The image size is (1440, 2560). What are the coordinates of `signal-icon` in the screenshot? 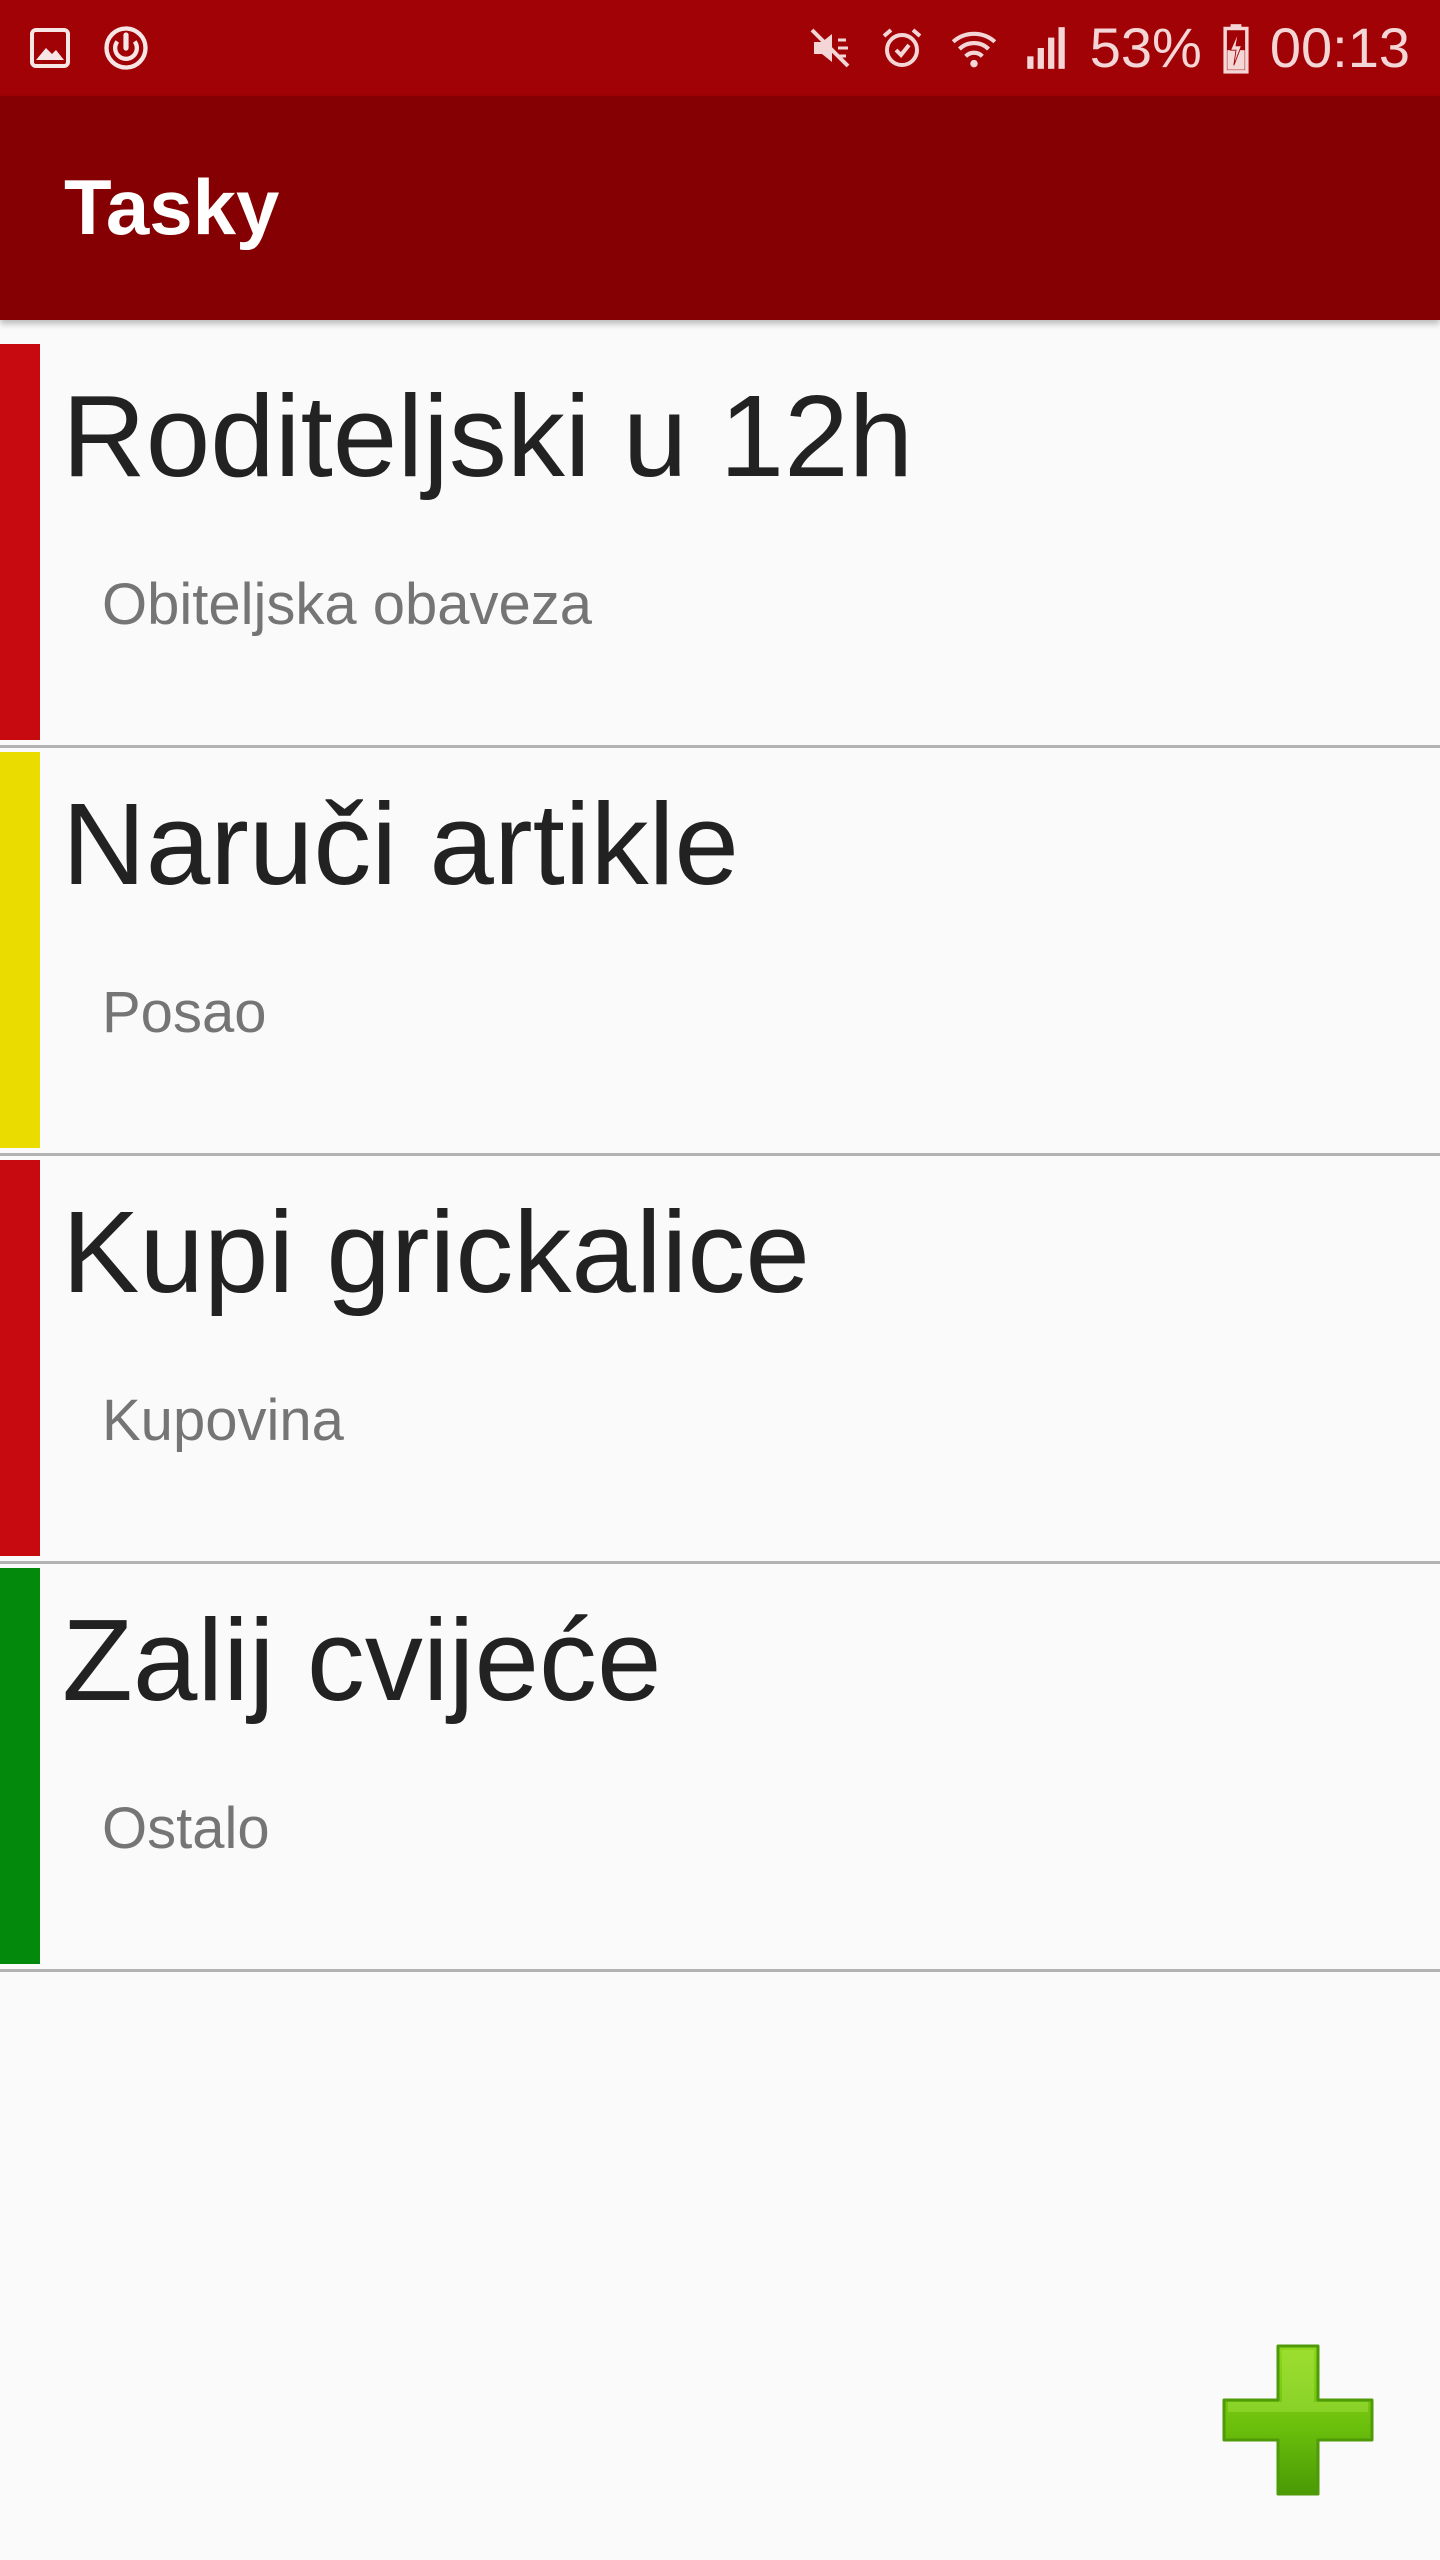 It's located at (1046, 48).